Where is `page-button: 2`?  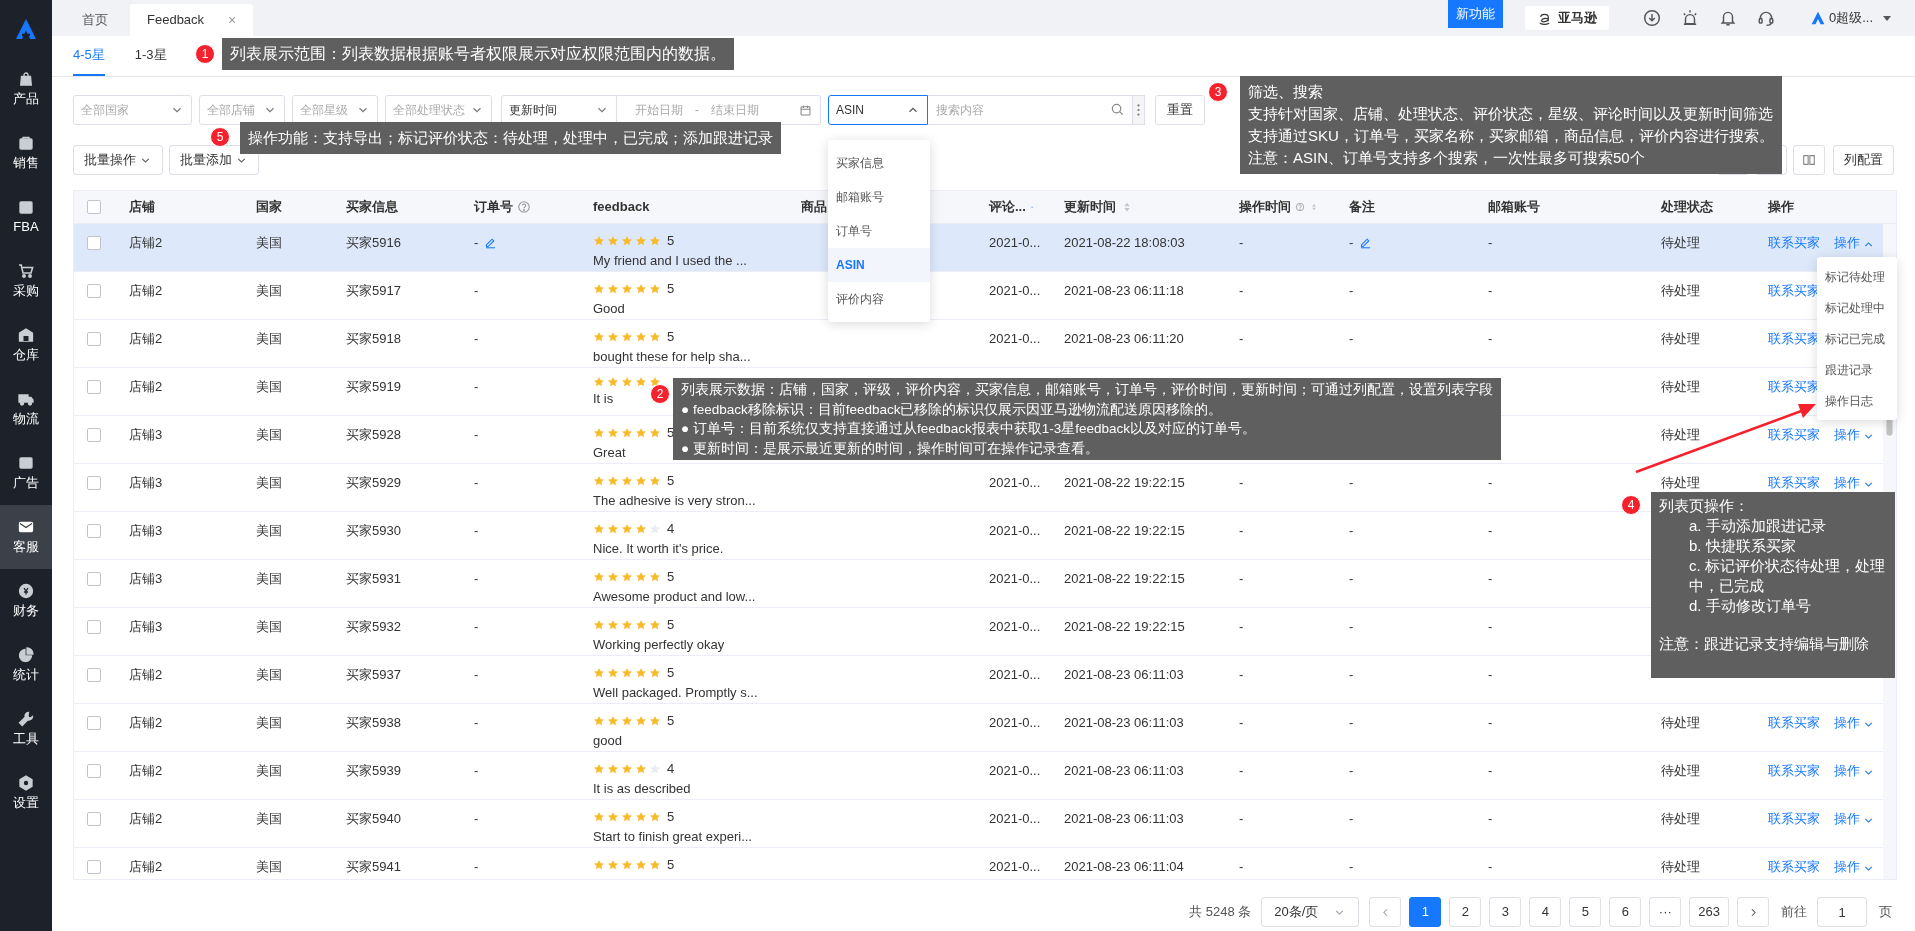
page-button: 2 is located at coordinates (1465, 912).